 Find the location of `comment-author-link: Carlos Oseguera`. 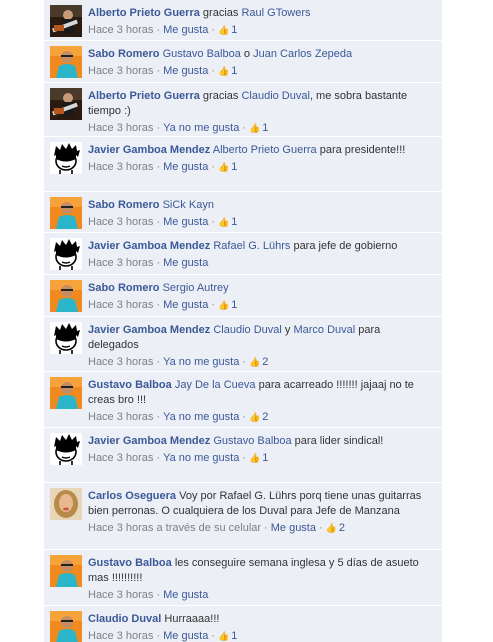

comment-author-link: Carlos Oseguera is located at coordinates (132, 496).